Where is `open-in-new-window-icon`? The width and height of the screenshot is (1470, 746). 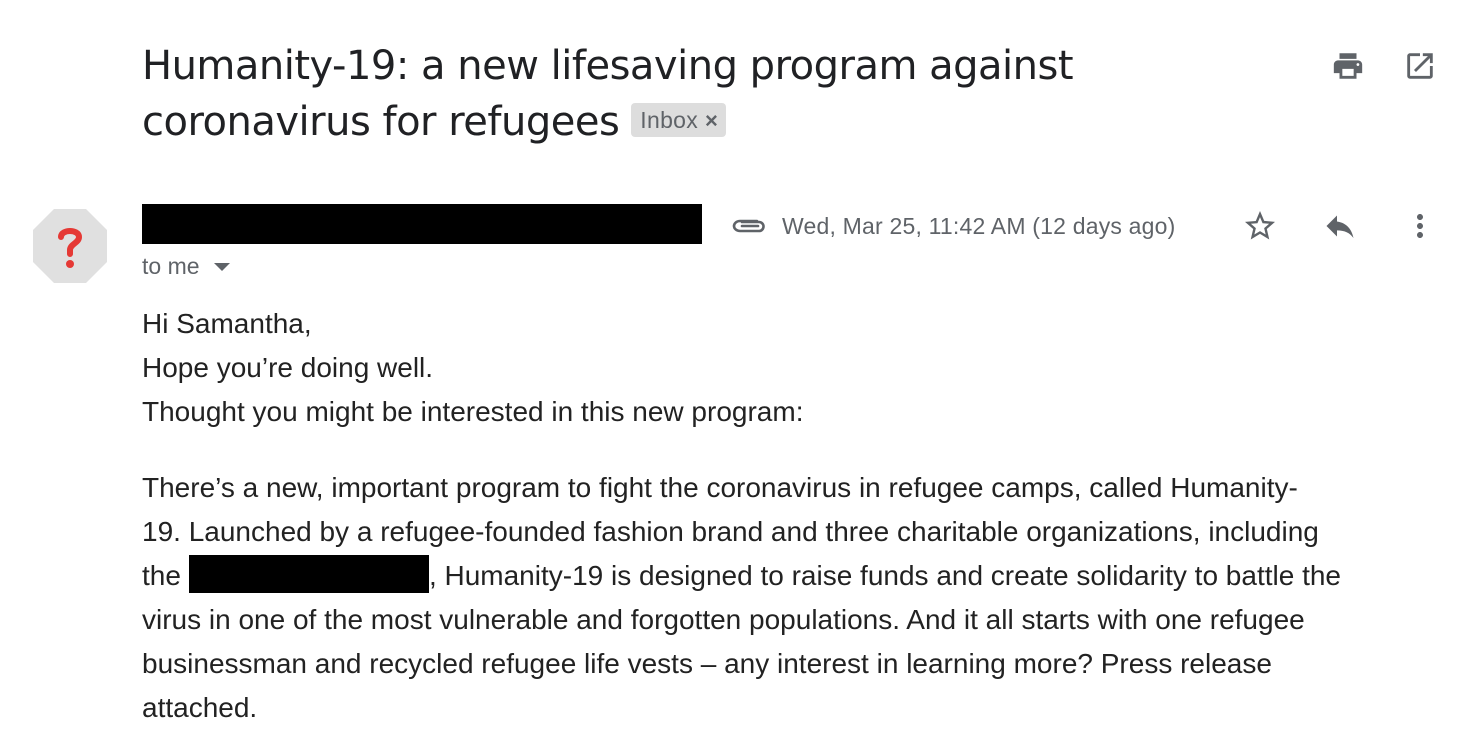 open-in-new-window-icon is located at coordinates (1420, 66).